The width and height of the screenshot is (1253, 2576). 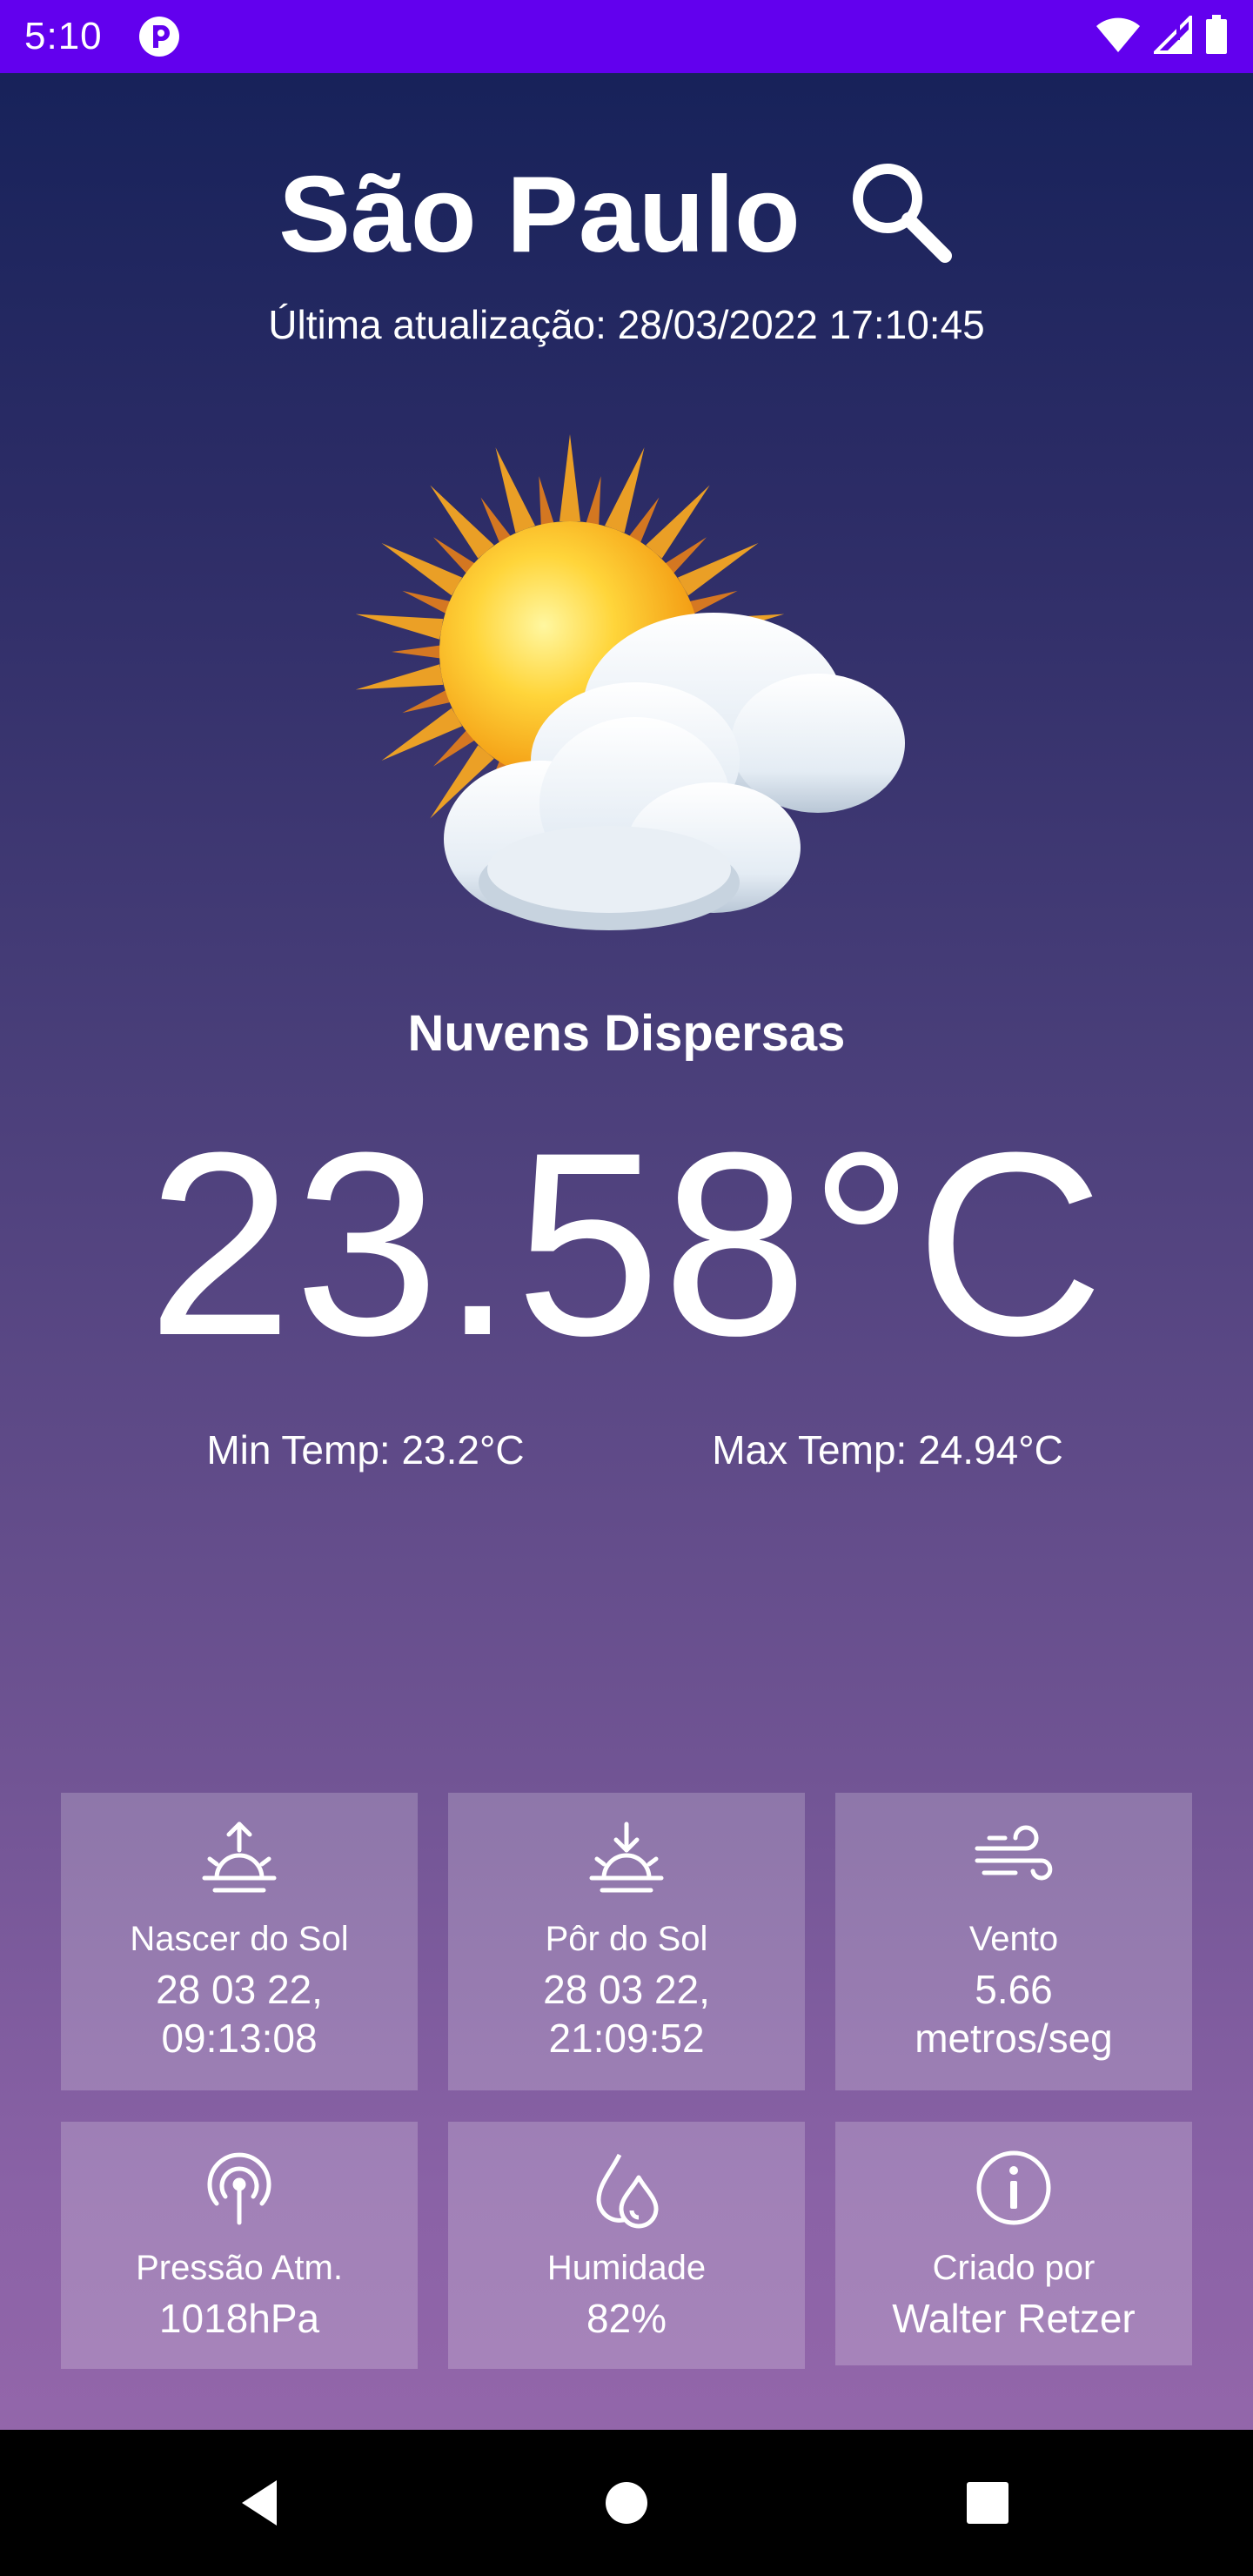 I want to click on sunrise-icon, so click(x=239, y=1857).